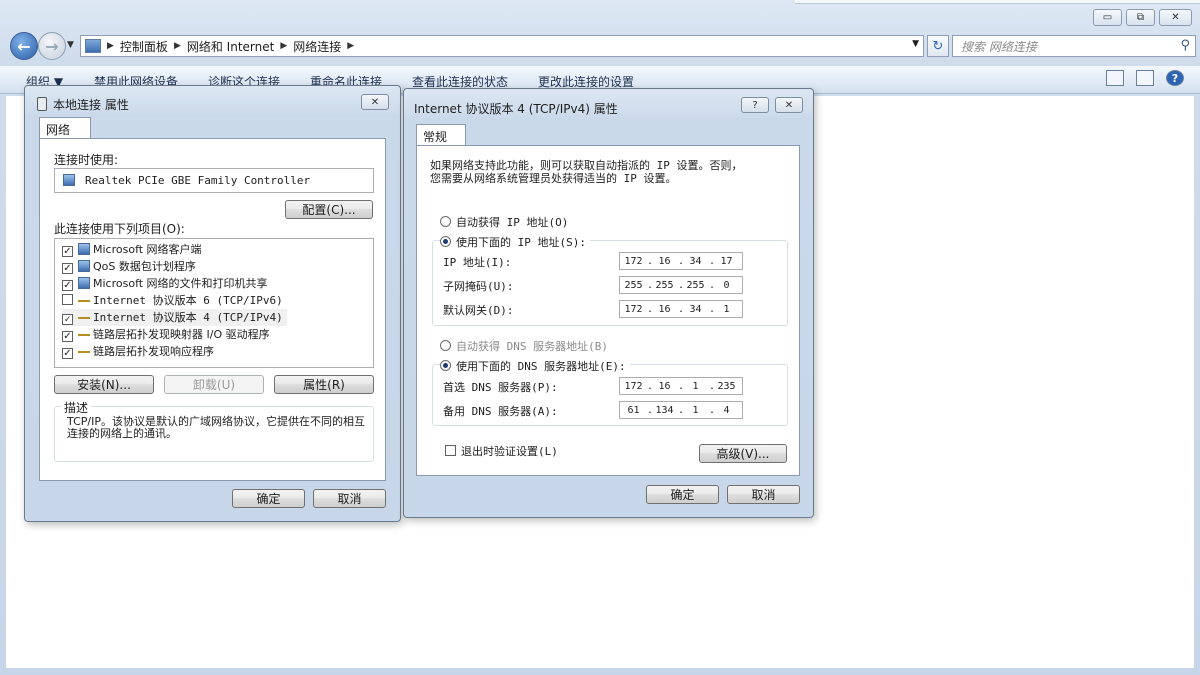  I want to click on network-client-icon, so click(84, 249).